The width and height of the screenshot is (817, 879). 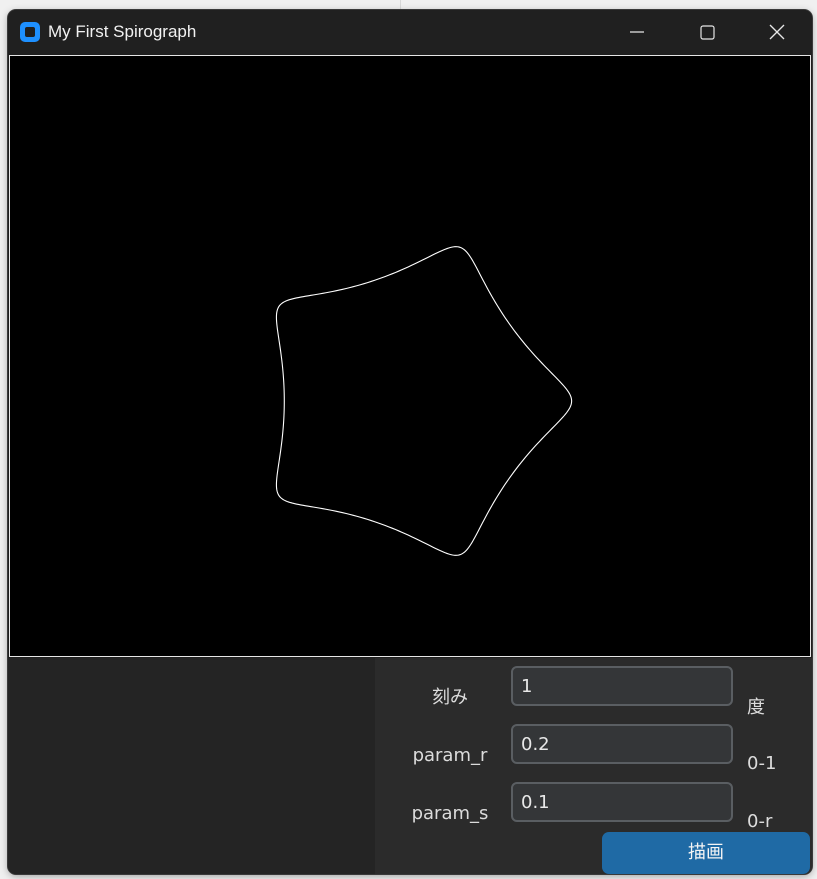 I want to click on app-icon, so click(x=30, y=32).